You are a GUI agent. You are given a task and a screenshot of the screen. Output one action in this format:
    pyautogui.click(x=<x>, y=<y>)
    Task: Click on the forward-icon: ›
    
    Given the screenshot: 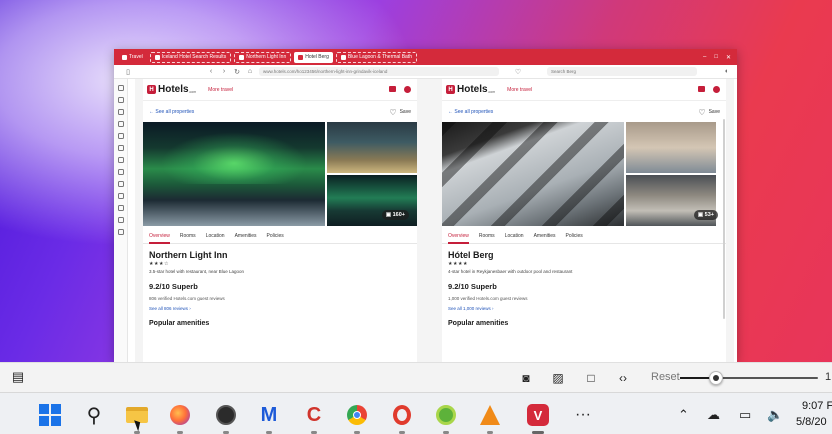 What is the action you would take?
    pyautogui.click(x=224, y=71)
    